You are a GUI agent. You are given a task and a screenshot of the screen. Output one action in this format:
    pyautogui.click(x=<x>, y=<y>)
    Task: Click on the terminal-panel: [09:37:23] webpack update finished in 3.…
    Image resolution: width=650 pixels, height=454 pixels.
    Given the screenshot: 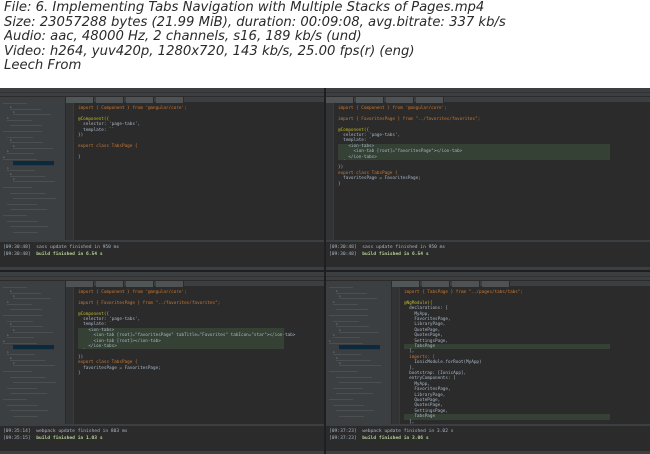 What is the action you would take?
    pyautogui.click(x=488, y=437)
    